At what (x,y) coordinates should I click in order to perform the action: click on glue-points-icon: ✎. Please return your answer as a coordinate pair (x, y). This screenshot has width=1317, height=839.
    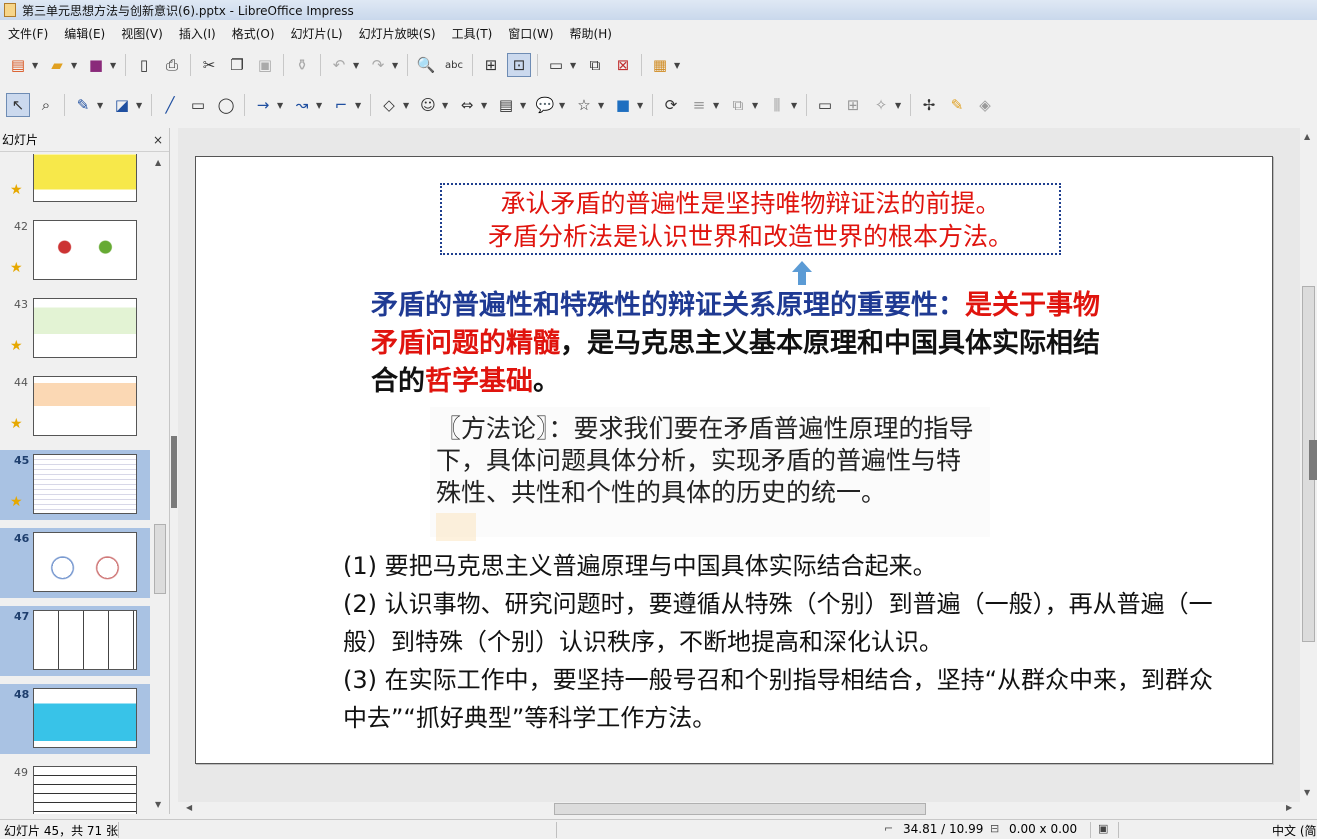
    Looking at the image, I should click on (957, 105).